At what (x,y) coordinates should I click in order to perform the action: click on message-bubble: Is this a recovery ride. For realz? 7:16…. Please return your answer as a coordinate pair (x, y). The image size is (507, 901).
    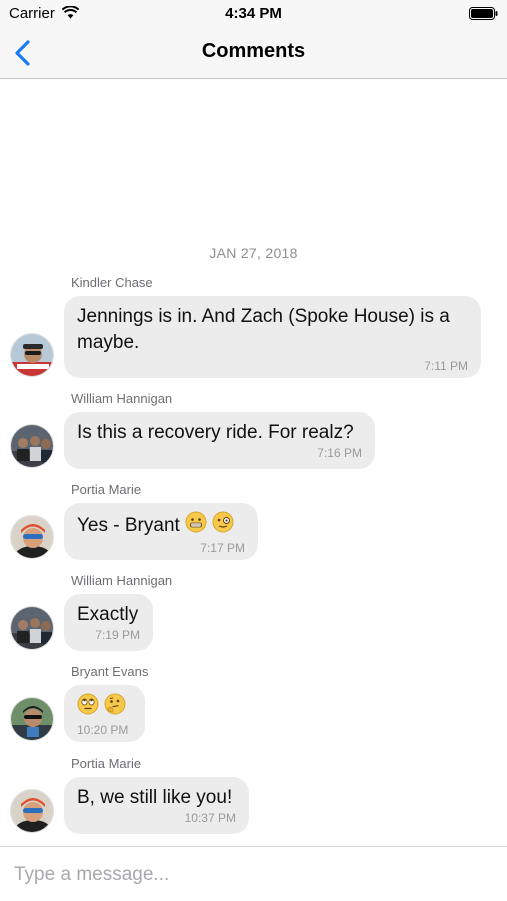
    Looking at the image, I should click on (219, 440).